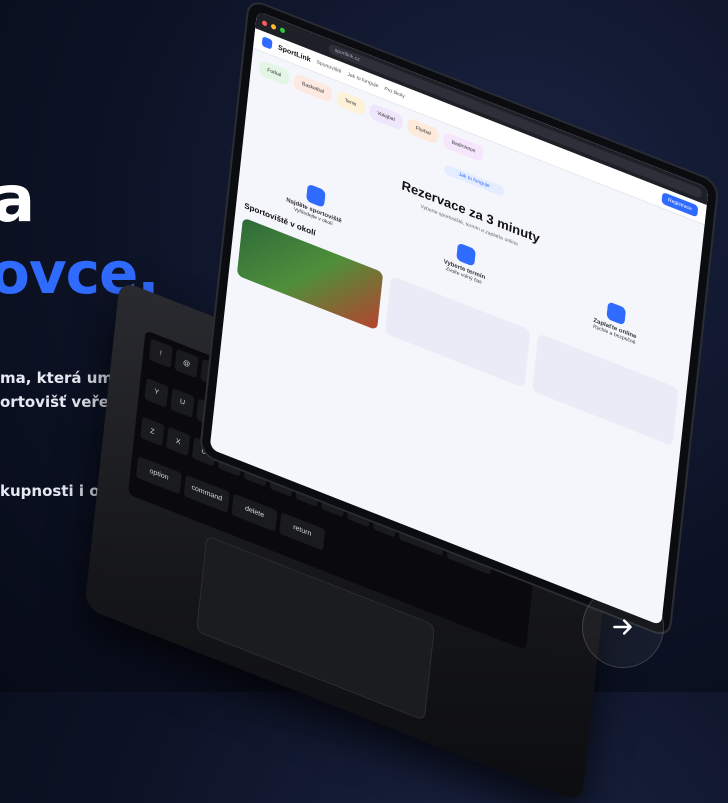 The width and height of the screenshot is (728, 803). I want to click on category-tenis: Tenis, so click(350, 102).